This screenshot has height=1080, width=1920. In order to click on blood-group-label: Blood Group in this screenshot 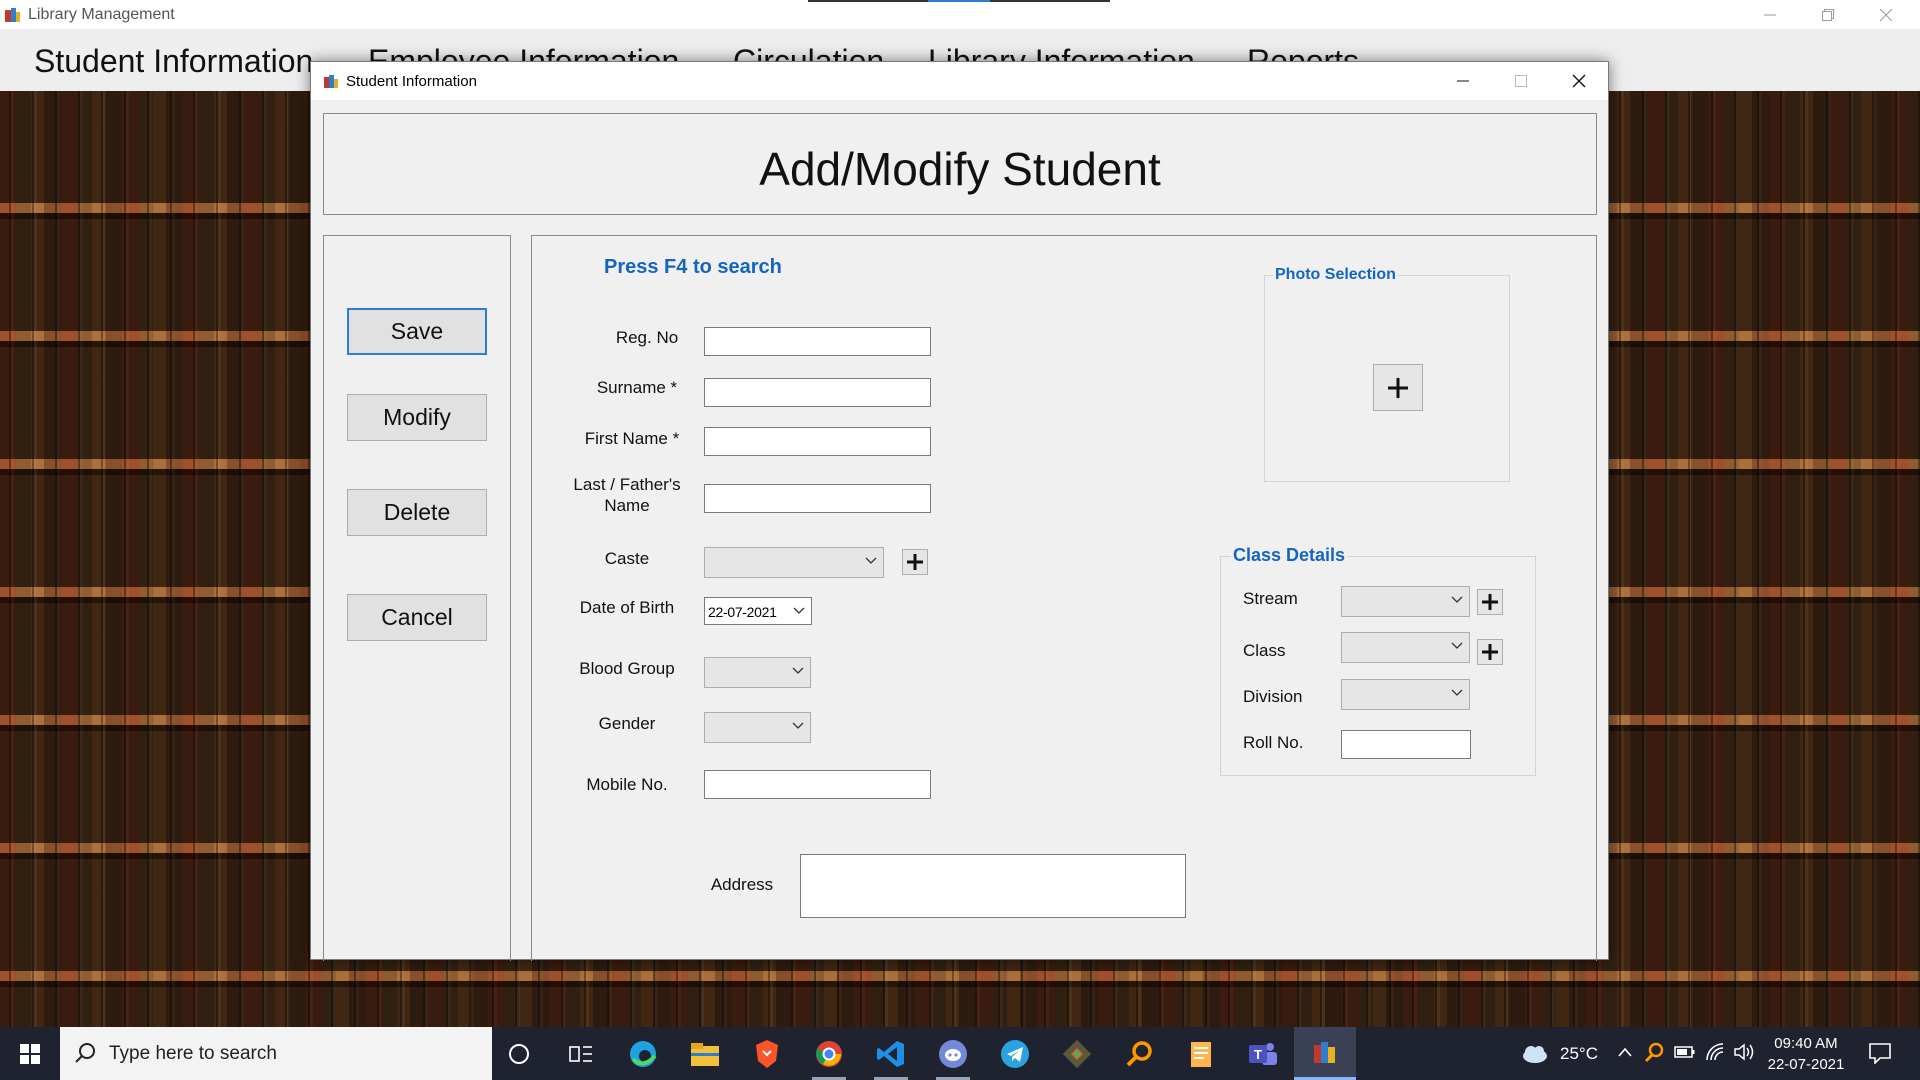, I will do `click(627, 668)`.